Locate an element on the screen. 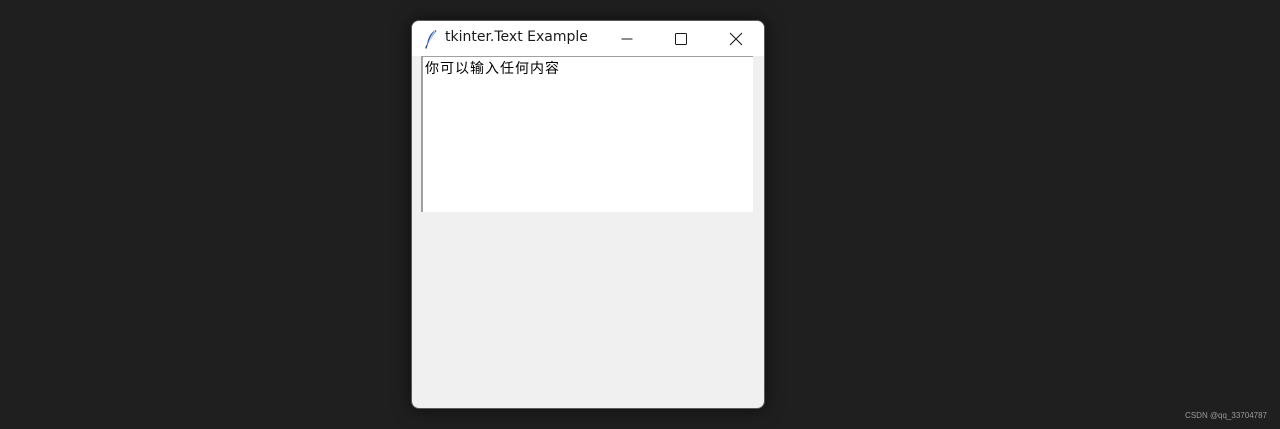  title-bar: tkinter.Text Example is located at coordinates (588, 38).